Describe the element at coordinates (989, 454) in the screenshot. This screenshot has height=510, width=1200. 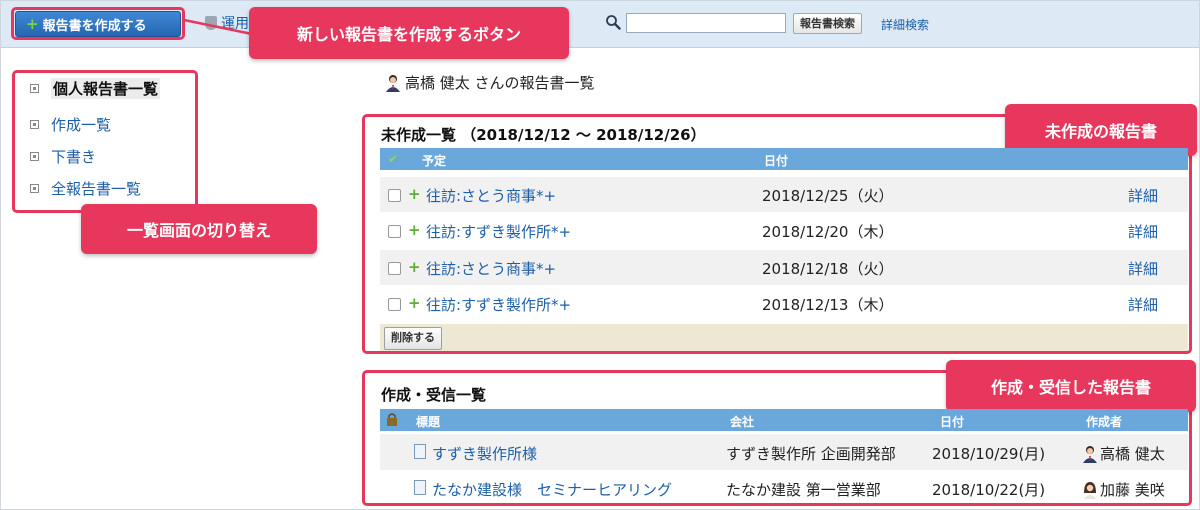
I see `row-date: 2018/10/29(月)` at that location.